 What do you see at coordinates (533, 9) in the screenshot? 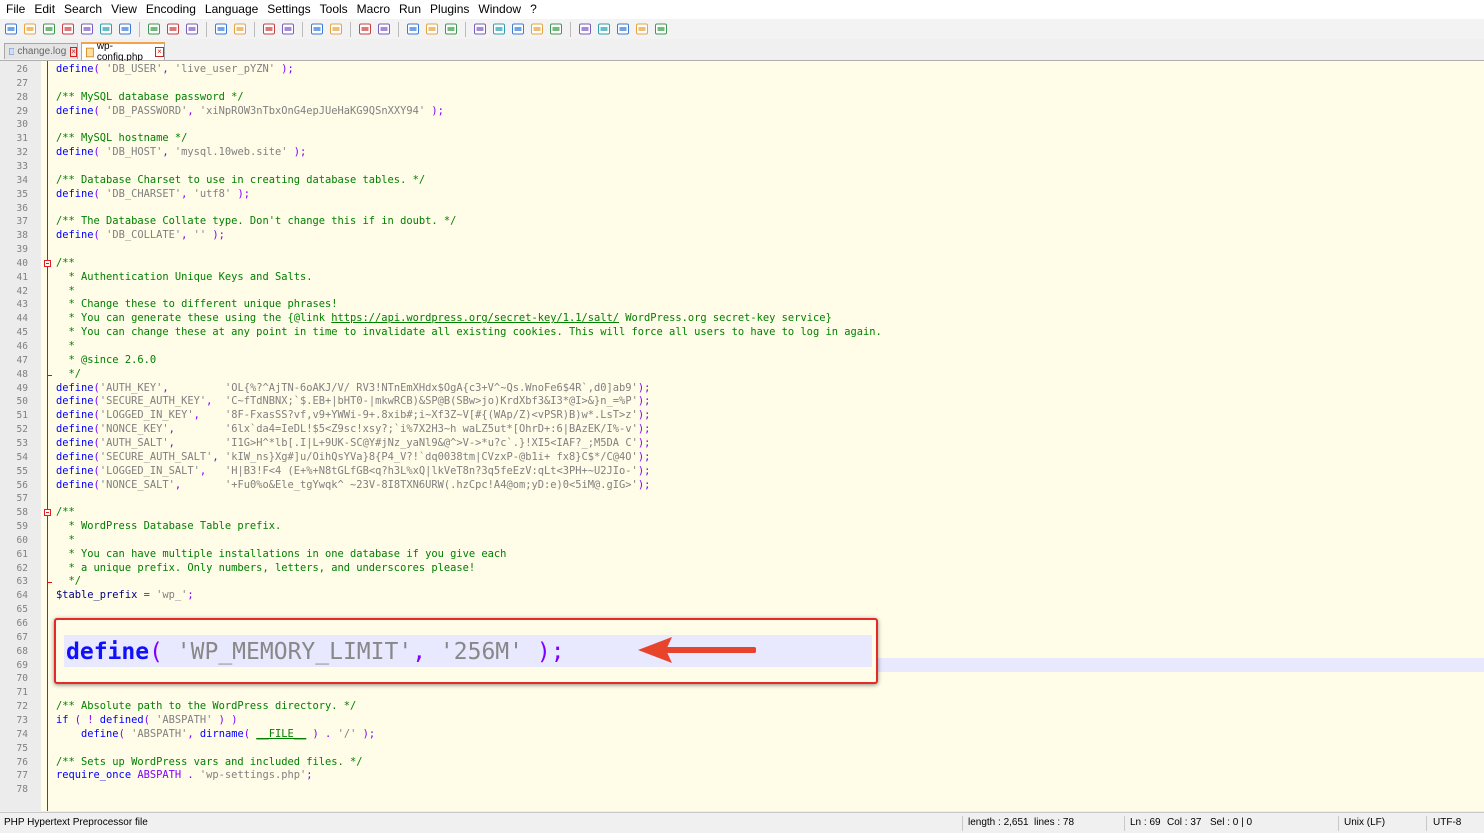
I see `menu-help: ?` at bounding box center [533, 9].